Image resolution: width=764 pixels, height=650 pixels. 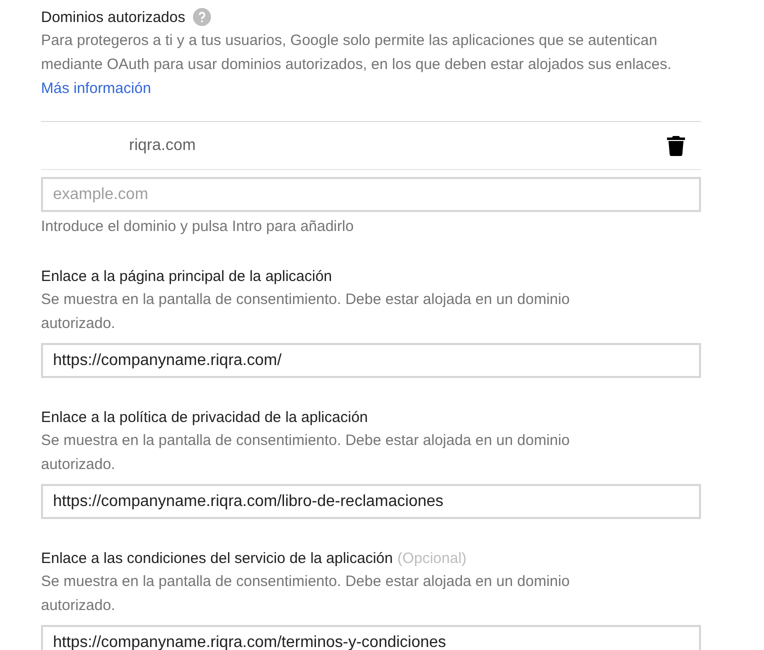 I want to click on more-info-link: Más información, so click(x=96, y=88).